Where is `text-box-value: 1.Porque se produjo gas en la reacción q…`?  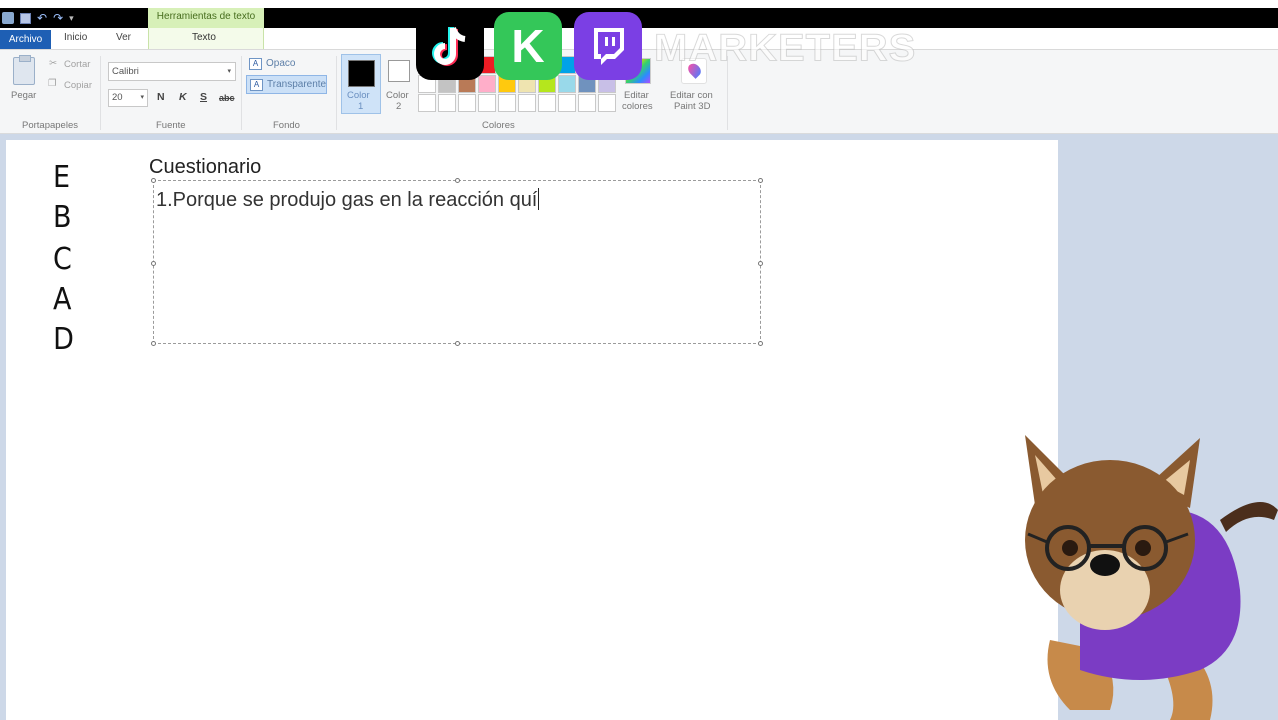
text-box-value: 1.Porque se produjo gas en la reacción q… is located at coordinates (347, 200).